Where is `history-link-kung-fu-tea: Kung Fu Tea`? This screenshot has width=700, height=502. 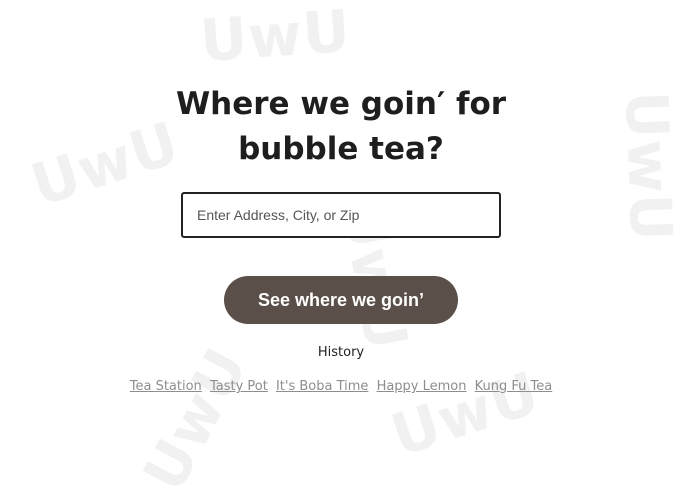
history-link-kung-fu-tea: Kung Fu Tea is located at coordinates (514, 386).